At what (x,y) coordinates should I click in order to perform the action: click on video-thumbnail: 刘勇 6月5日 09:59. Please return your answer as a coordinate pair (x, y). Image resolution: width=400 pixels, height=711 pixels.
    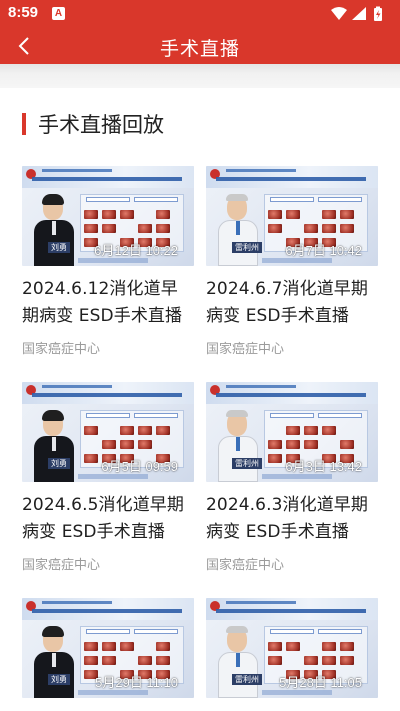
    Looking at the image, I should click on (108, 432).